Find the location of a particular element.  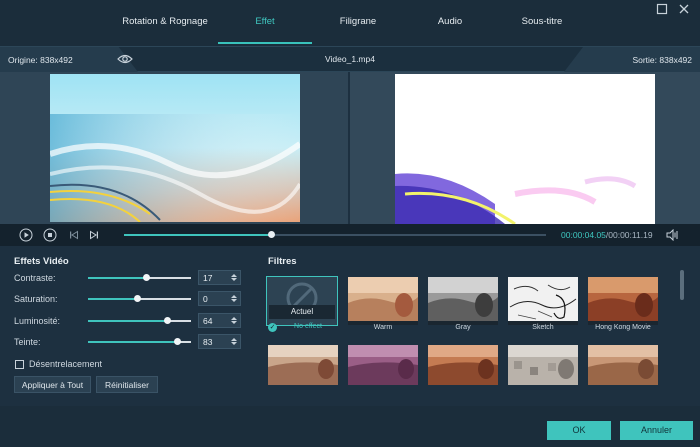

current-caption: Actuel is located at coordinates (302, 312).